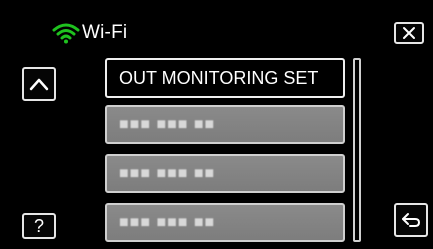 The height and width of the screenshot is (249, 433). What do you see at coordinates (225, 222) in the screenshot?
I see `menu-item-4: ■■■ ■■■ ■■` at bounding box center [225, 222].